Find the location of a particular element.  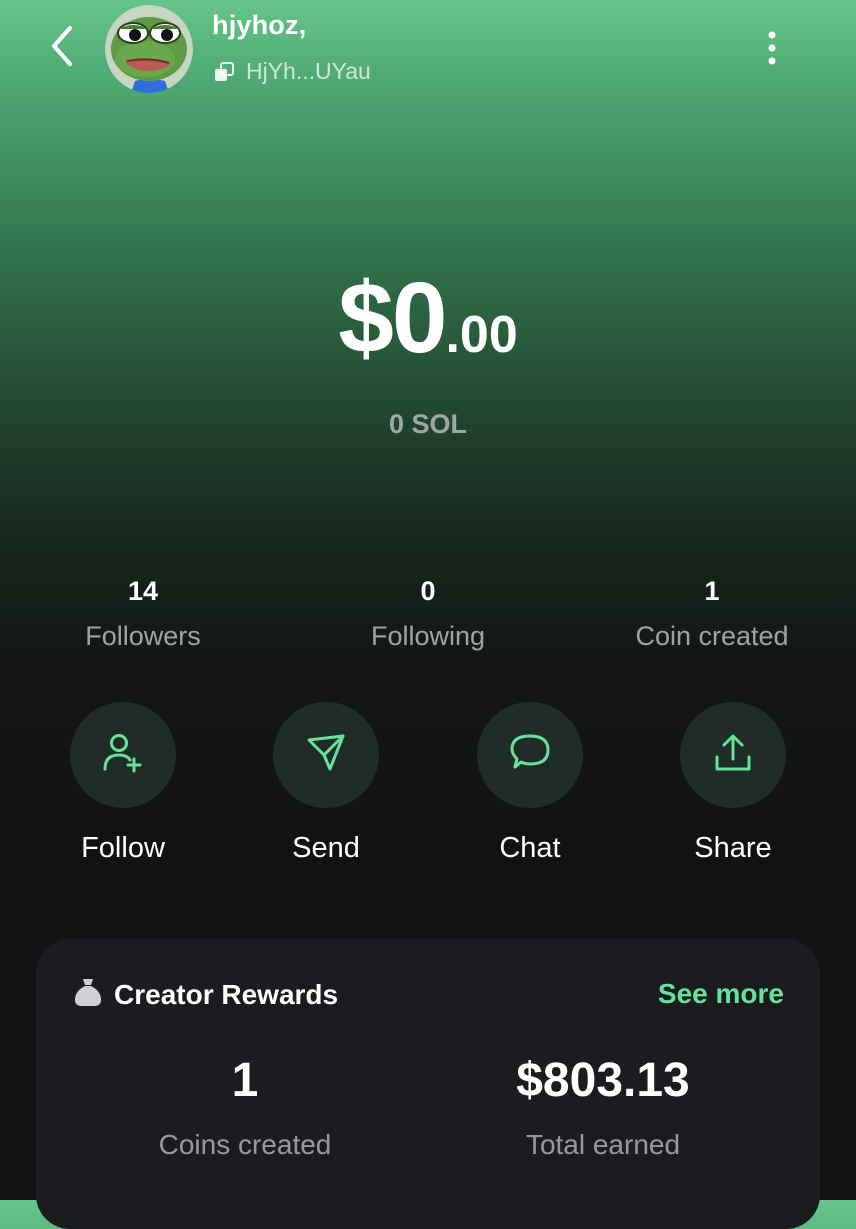

share-button: Share is located at coordinates (733, 783).